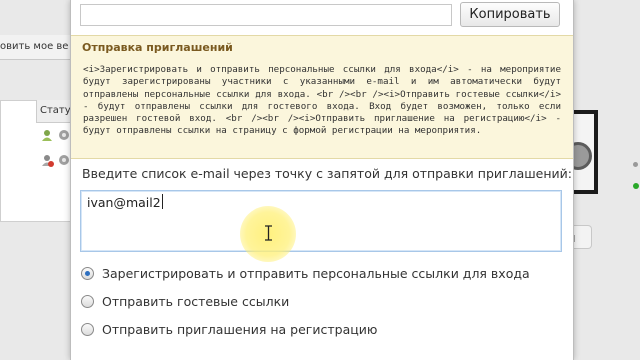 The image size is (640, 360). Describe the element at coordinates (240, 329) in the screenshot. I see `option-label: Отправить приглашения на регистрацию` at that location.